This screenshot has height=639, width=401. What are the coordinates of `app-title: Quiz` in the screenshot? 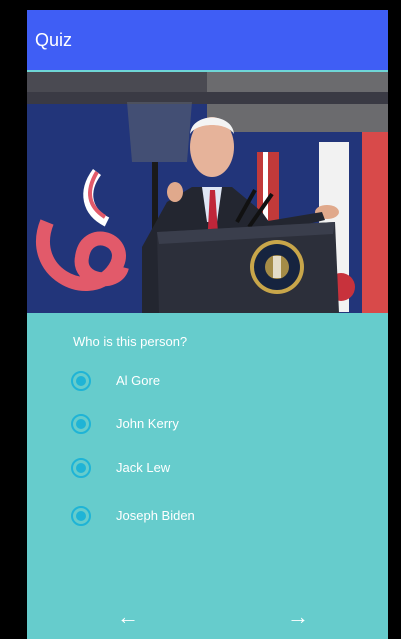 It's located at (54, 40).